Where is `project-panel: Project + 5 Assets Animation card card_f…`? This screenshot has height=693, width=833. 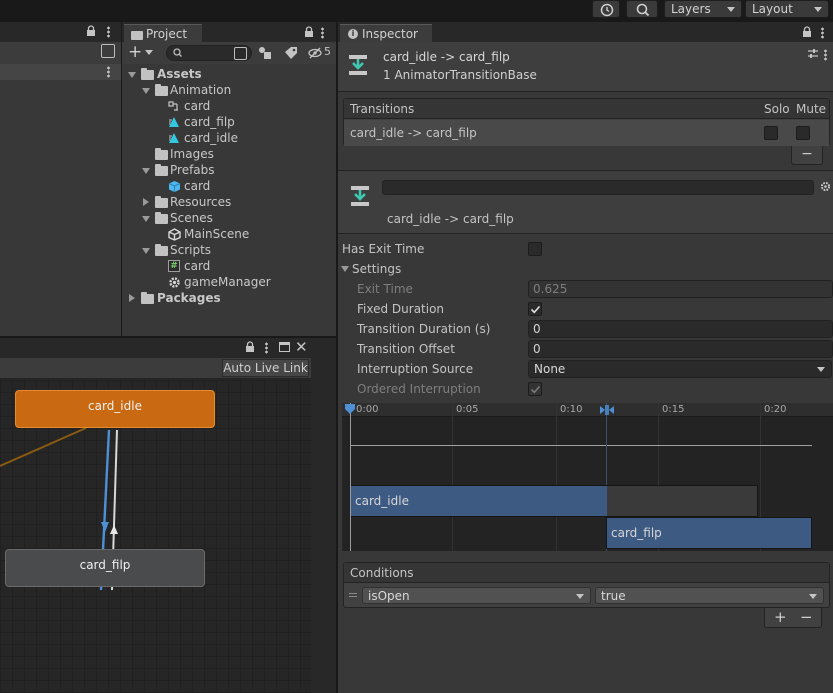
project-panel: Project + 5 Assets Animation card card_f… is located at coordinates (229, 179).